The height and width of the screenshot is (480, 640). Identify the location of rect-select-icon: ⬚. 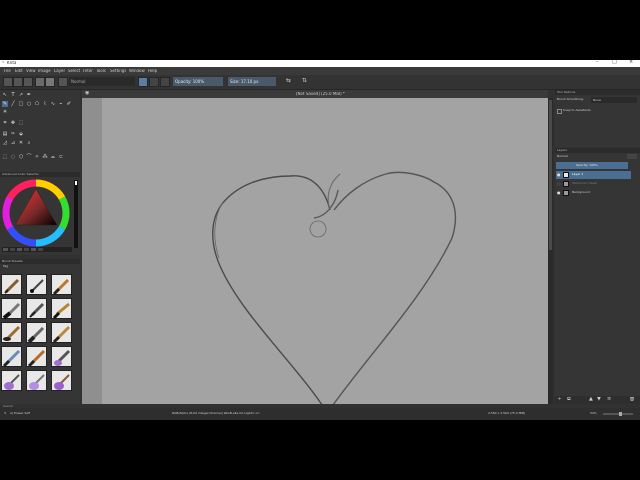
(5, 157).